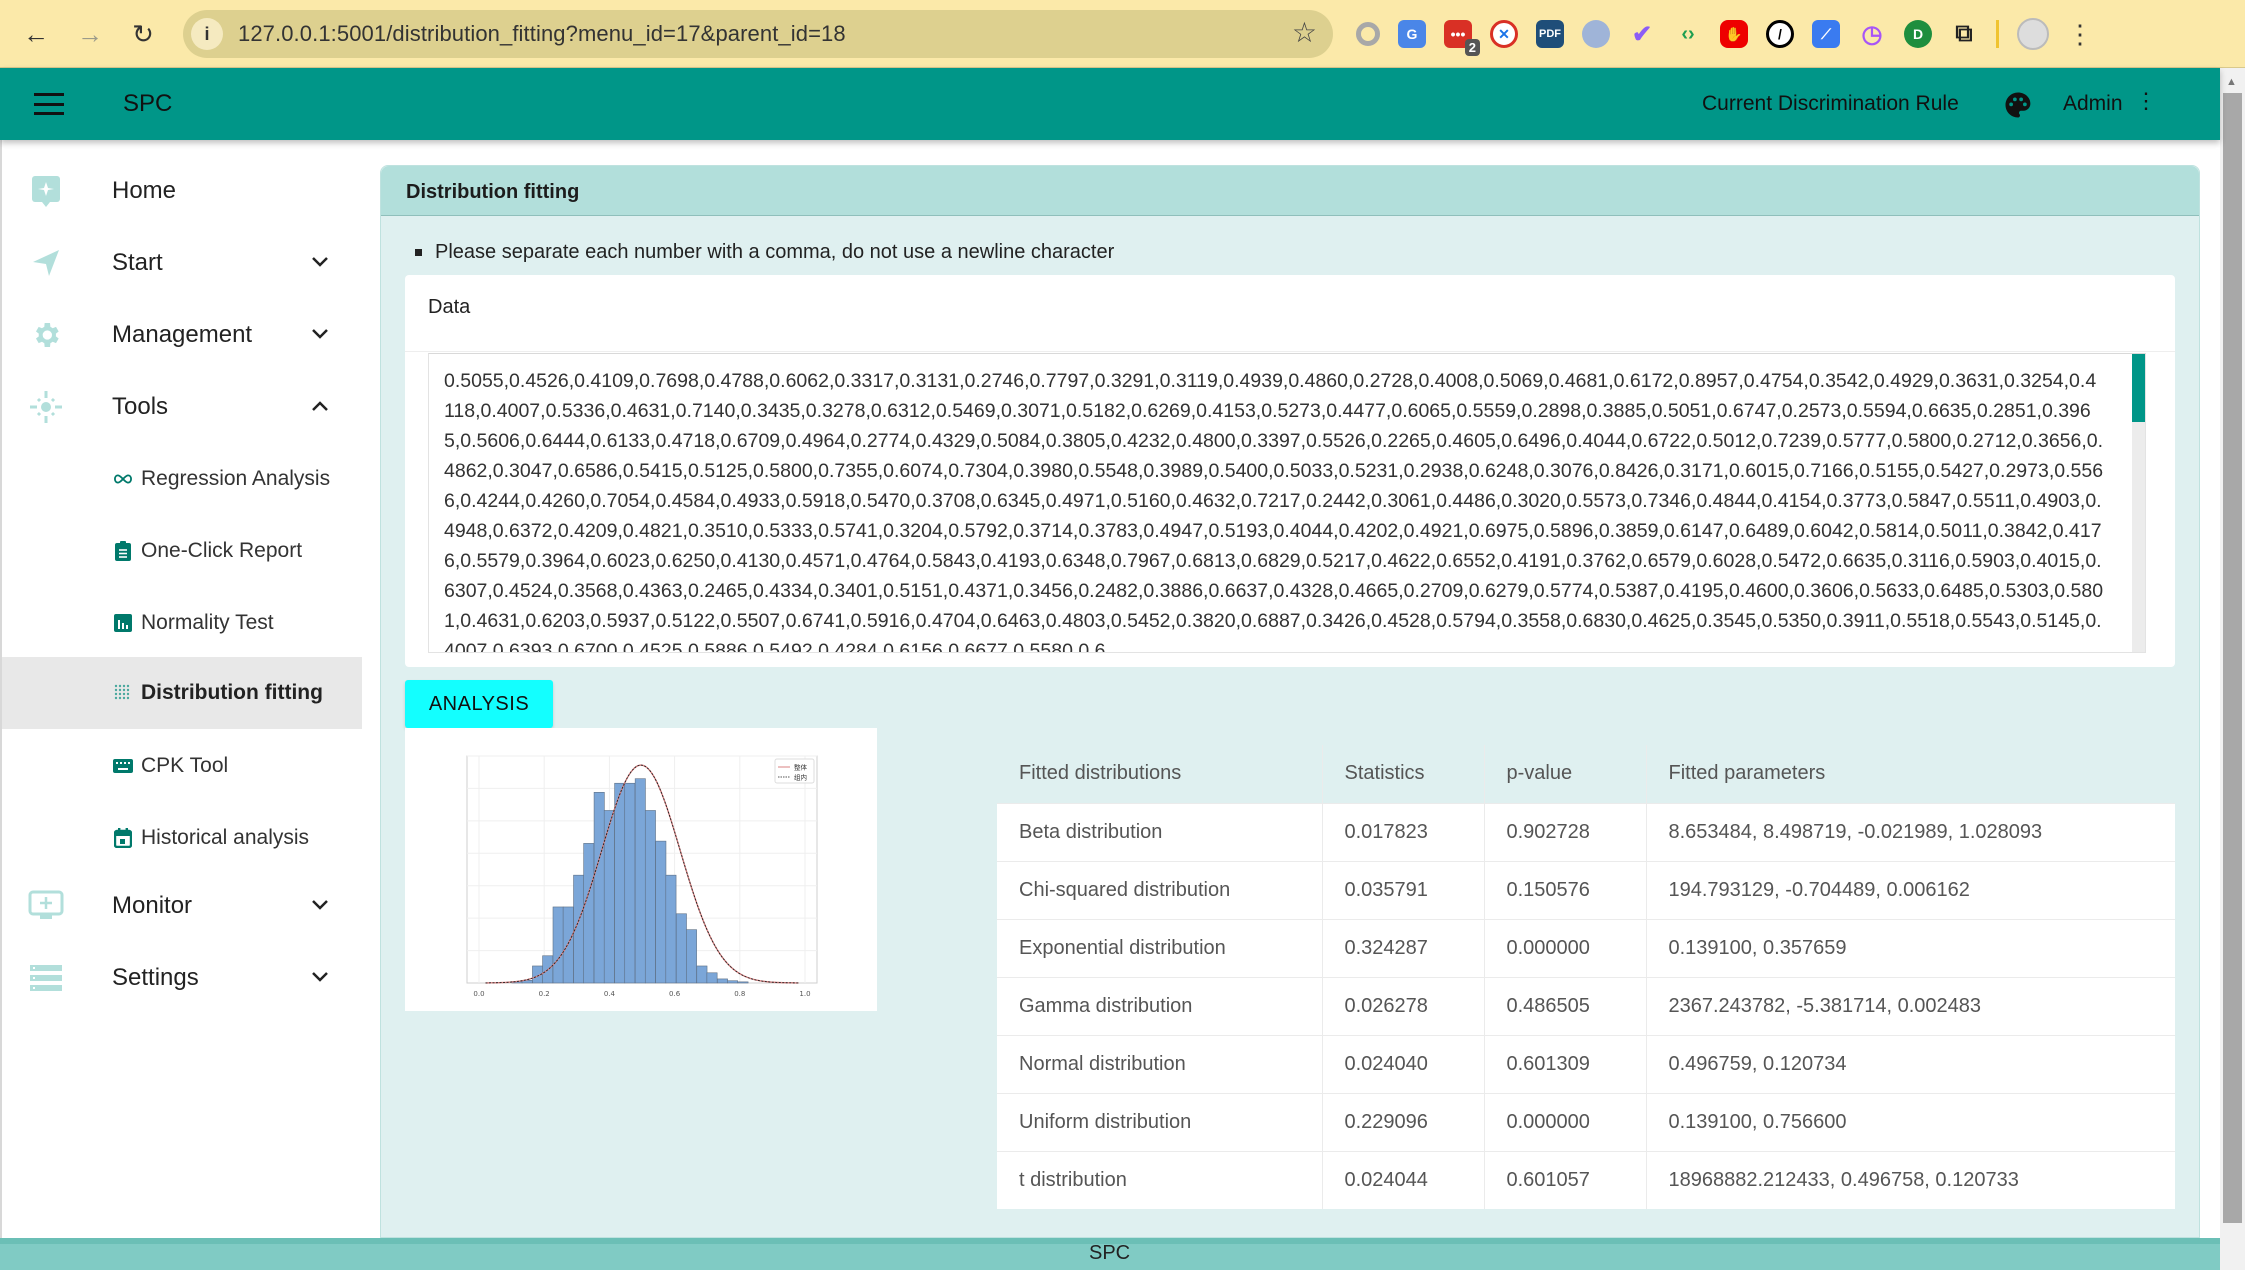 The image size is (2245, 1270). Describe the element at coordinates (1504, 34) in the screenshot. I see `no-paw-extension-icon: ✕` at that location.